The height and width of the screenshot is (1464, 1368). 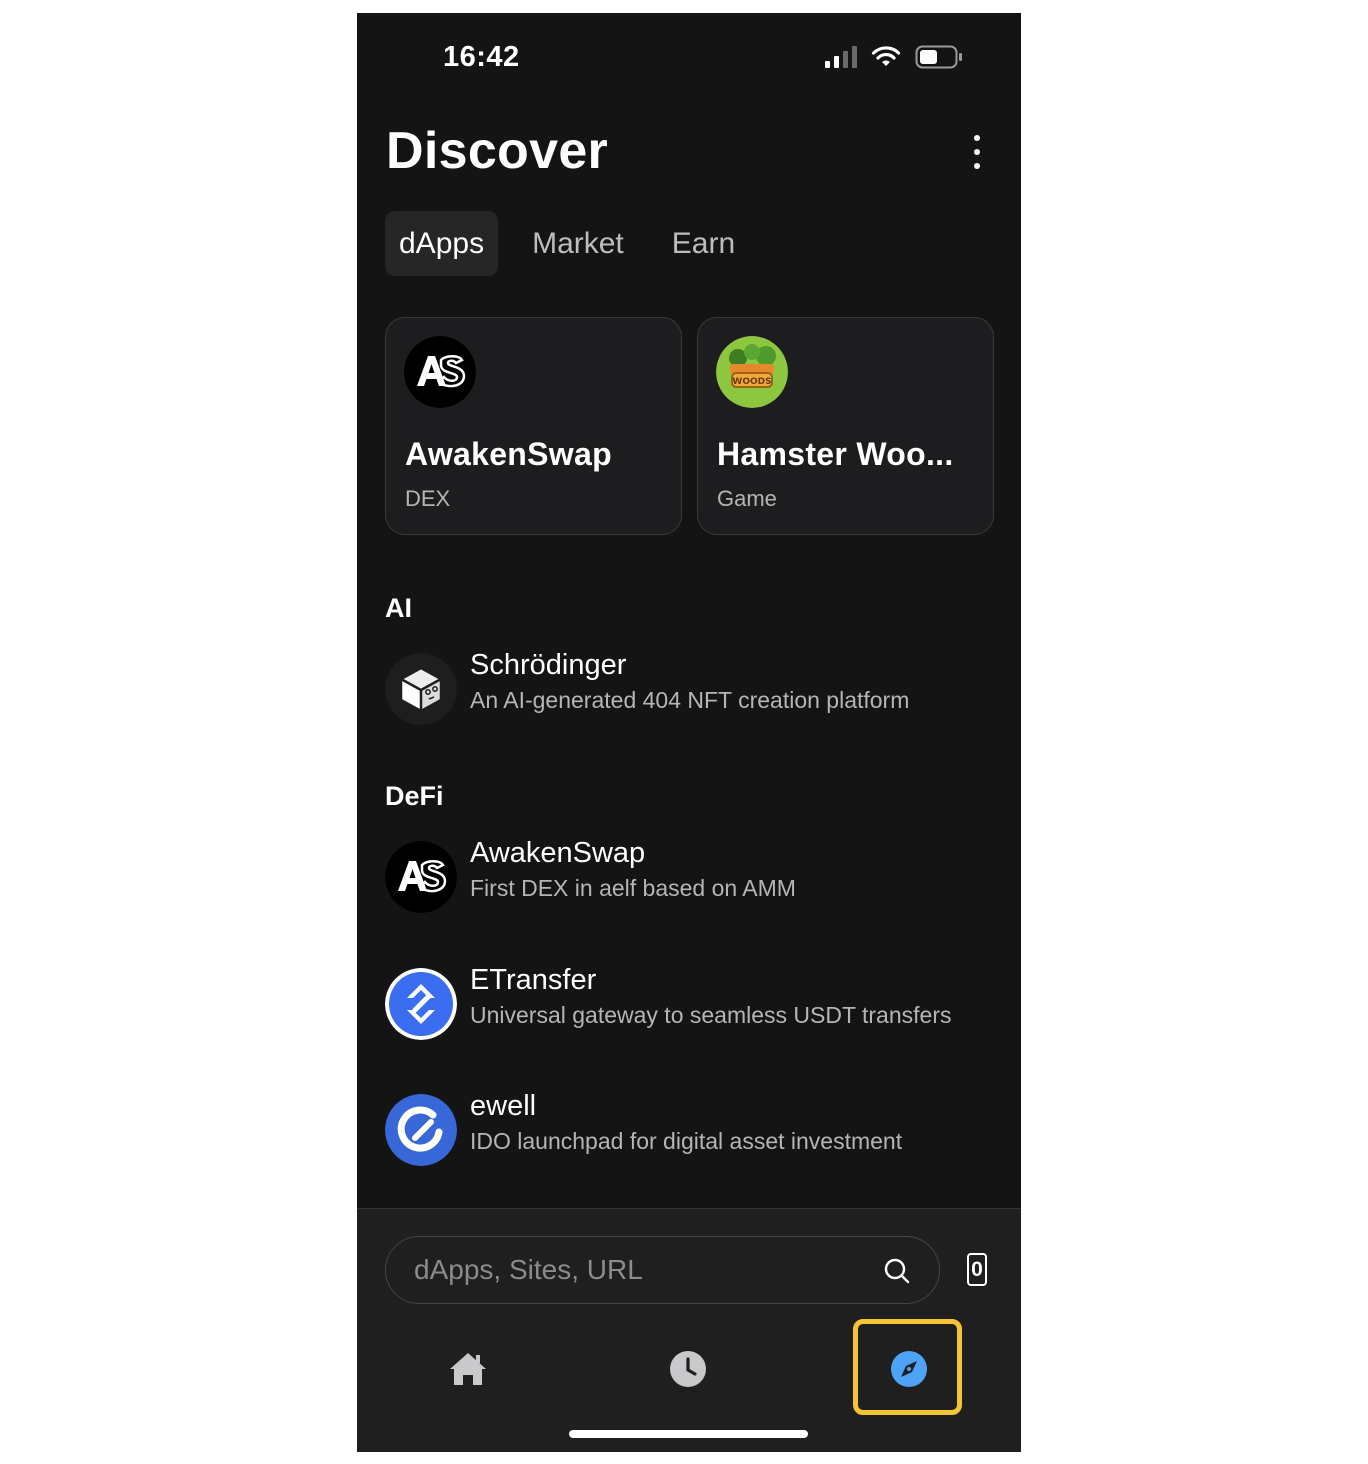 I want to click on more-options-icon, so click(x=977, y=152).